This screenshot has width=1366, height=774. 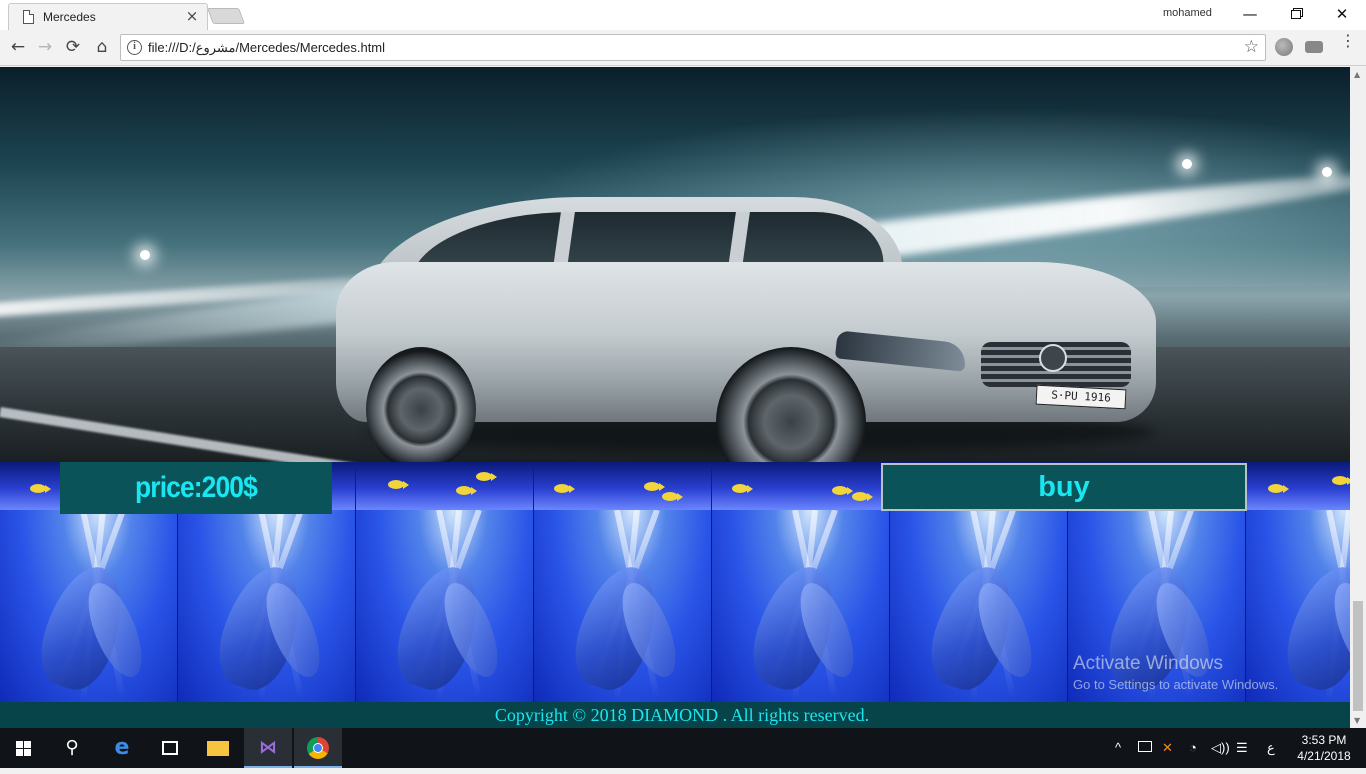 What do you see at coordinates (45, 48) in the screenshot?
I see `forward-button: →` at bounding box center [45, 48].